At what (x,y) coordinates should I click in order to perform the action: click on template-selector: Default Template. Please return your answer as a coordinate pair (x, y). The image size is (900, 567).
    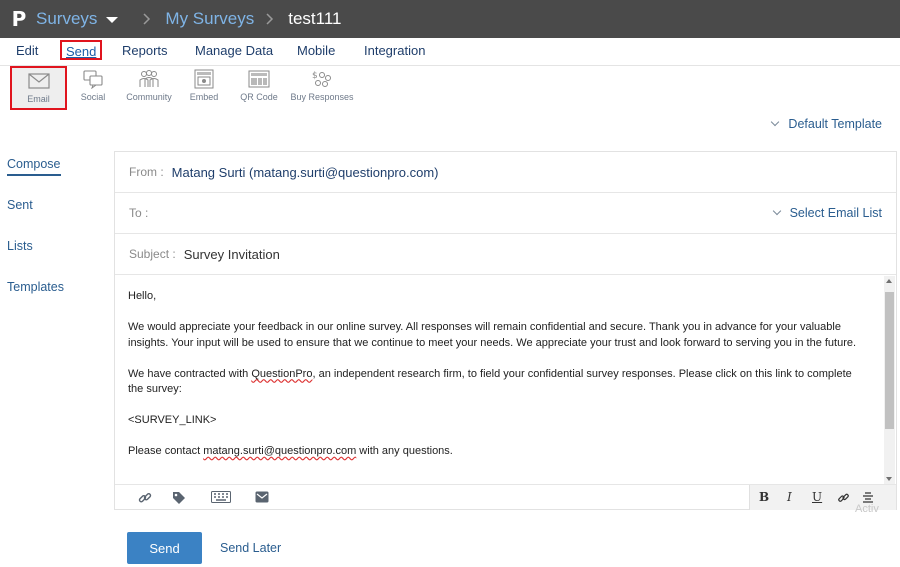
    Looking at the image, I should click on (826, 124).